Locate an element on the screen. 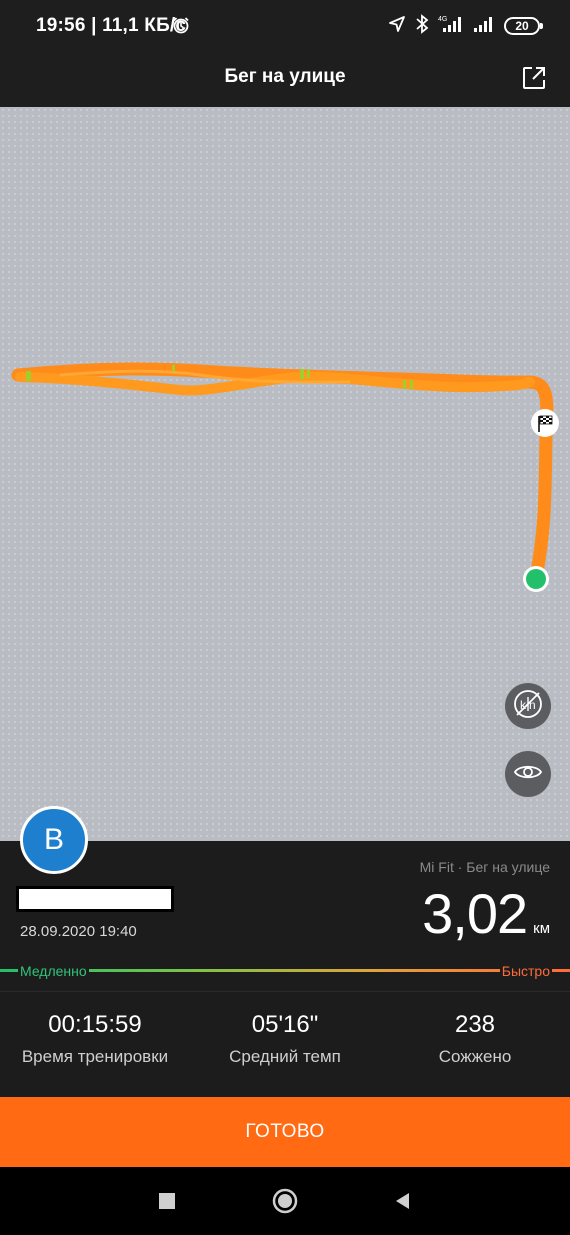 This screenshot has width=570, height=1235. distance: 3,02 км is located at coordinates (486, 913).